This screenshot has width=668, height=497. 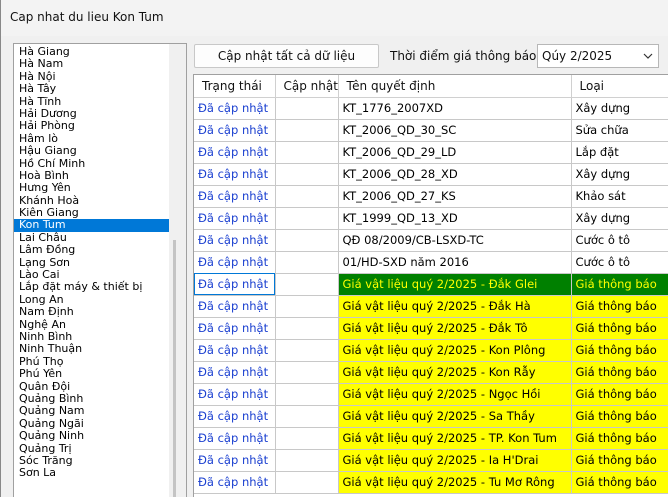 What do you see at coordinates (619, 86) in the screenshot?
I see `header-type: Loại` at bounding box center [619, 86].